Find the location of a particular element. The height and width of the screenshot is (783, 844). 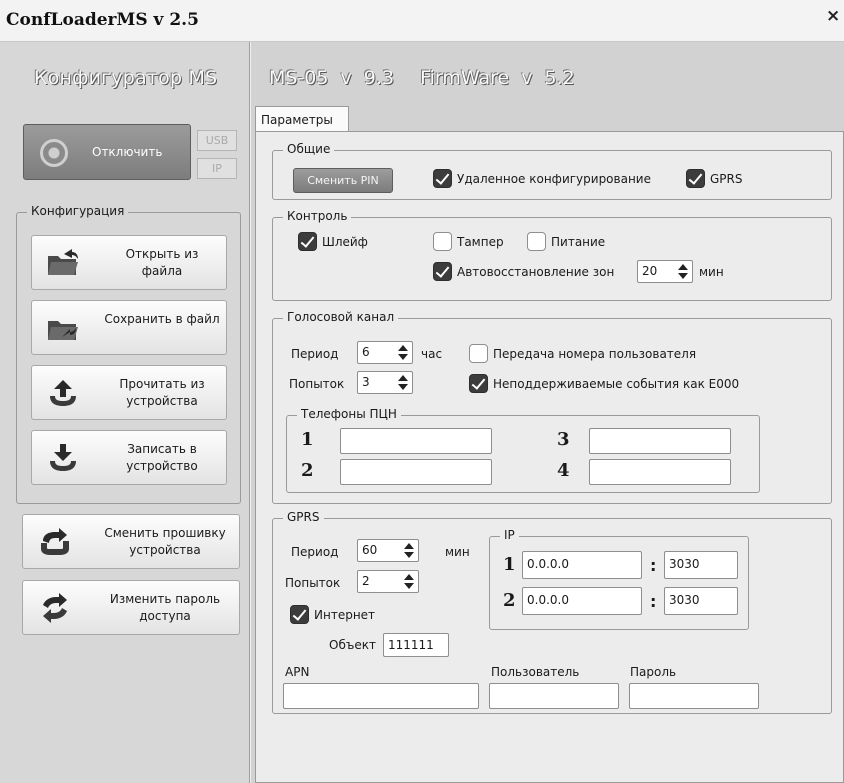

loop-checkbox: Шлейф is located at coordinates (333, 241).